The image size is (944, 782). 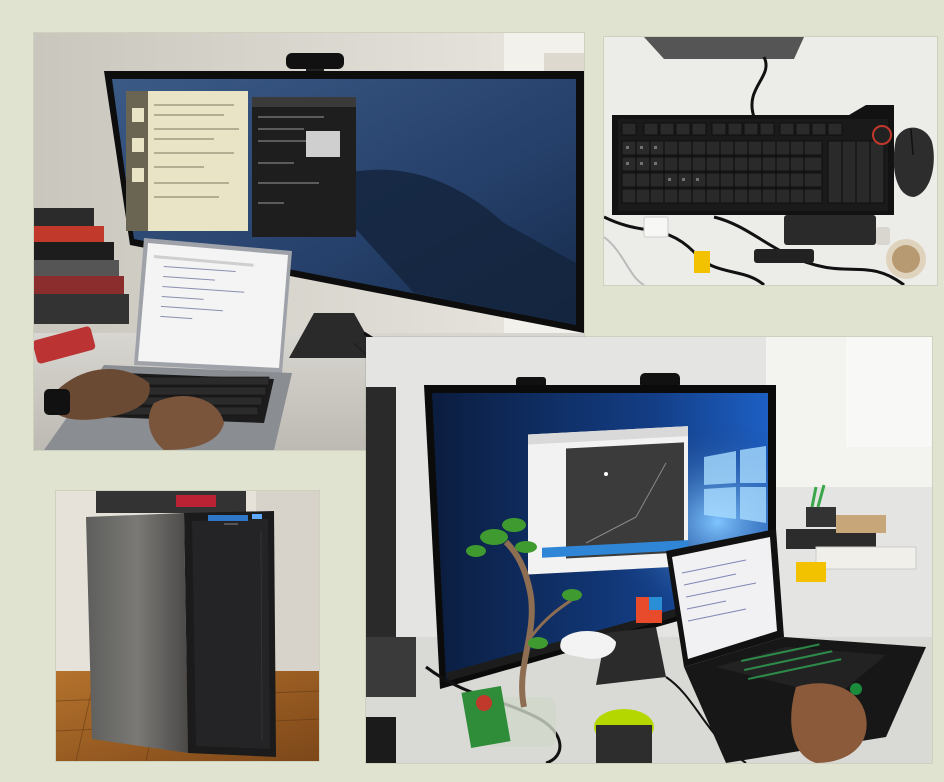 I want to click on photo-pc-tower, so click(x=187, y=626).